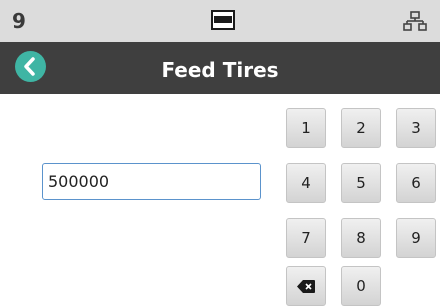 The width and height of the screenshot is (440, 307). What do you see at coordinates (151, 181) in the screenshot?
I see `value-input` at bounding box center [151, 181].